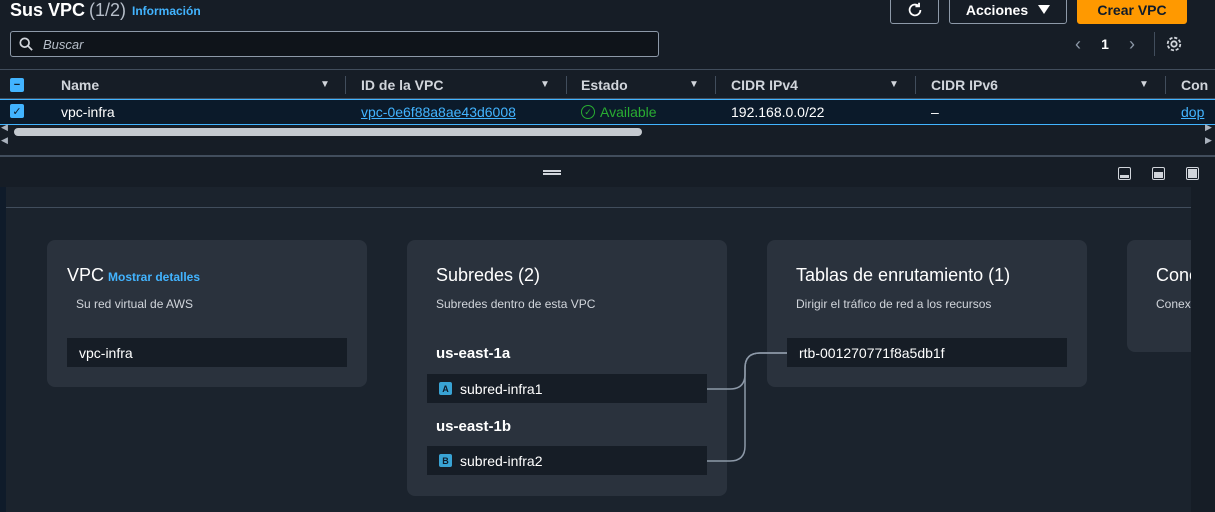  What do you see at coordinates (1198, 112) in the screenshot?
I see `truncated-link-cell: dop` at bounding box center [1198, 112].